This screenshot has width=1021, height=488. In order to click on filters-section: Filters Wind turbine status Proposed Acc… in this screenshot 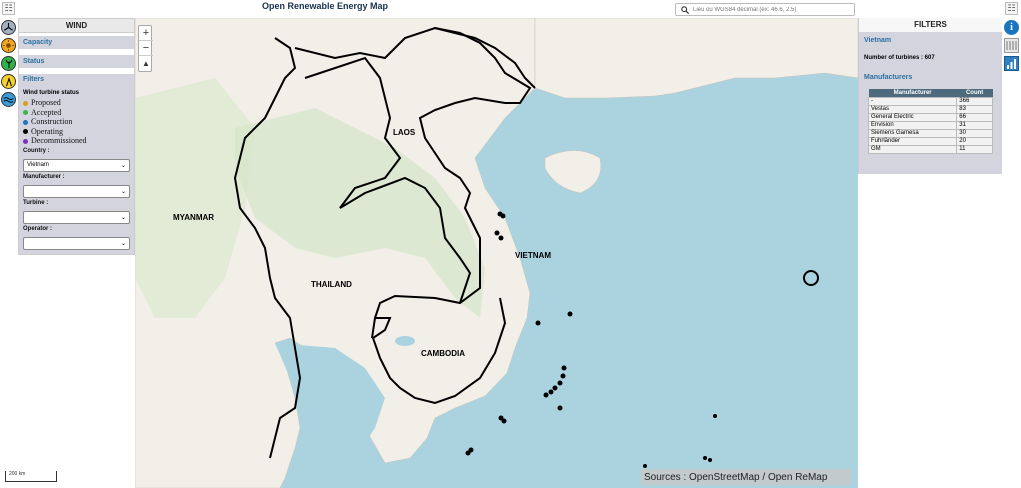, I will do `click(76, 164)`.